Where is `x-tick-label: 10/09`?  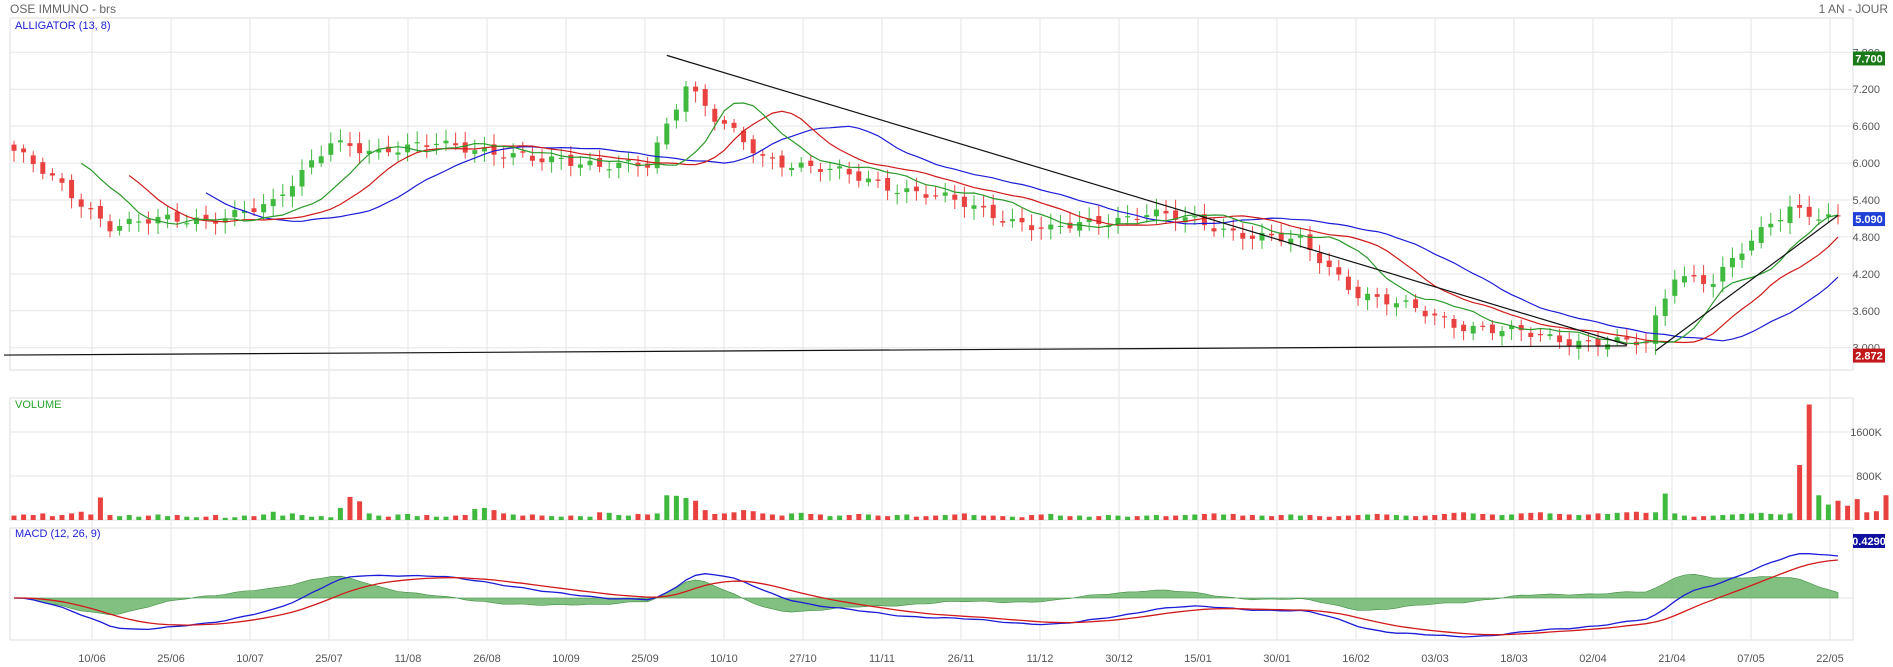
x-tick-label: 10/09 is located at coordinates (566, 659).